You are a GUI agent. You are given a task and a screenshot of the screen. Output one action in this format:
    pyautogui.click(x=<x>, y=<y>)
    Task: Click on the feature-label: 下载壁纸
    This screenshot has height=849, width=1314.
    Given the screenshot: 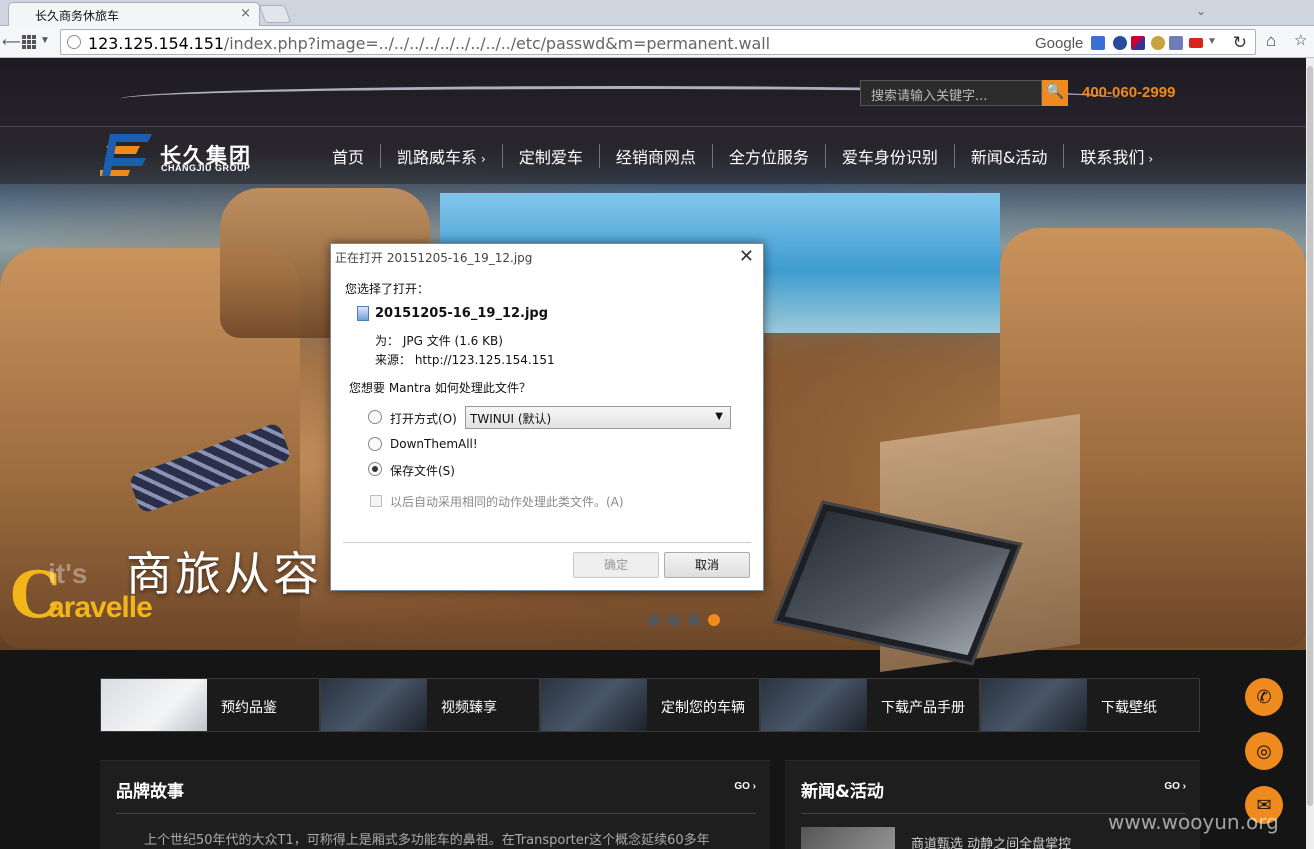 What is the action you would take?
    pyautogui.click(x=1129, y=708)
    